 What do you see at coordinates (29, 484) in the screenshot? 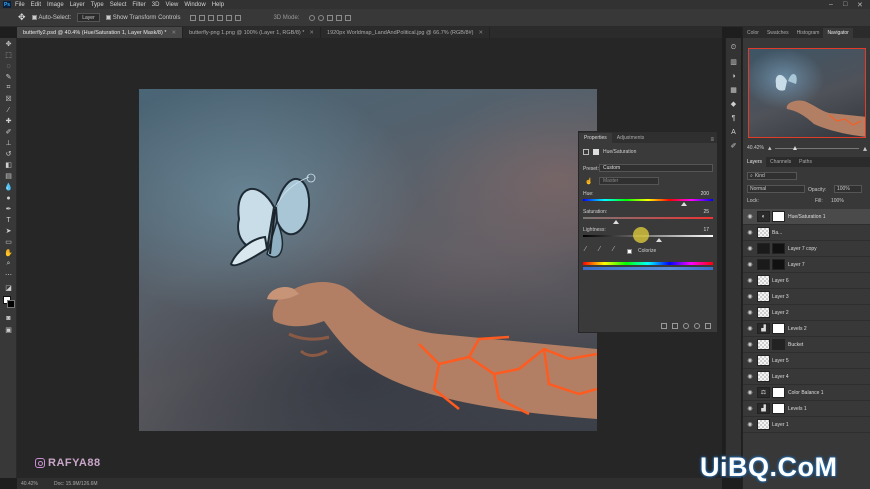
I see `status-zoom: 40.42%` at bounding box center [29, 484].